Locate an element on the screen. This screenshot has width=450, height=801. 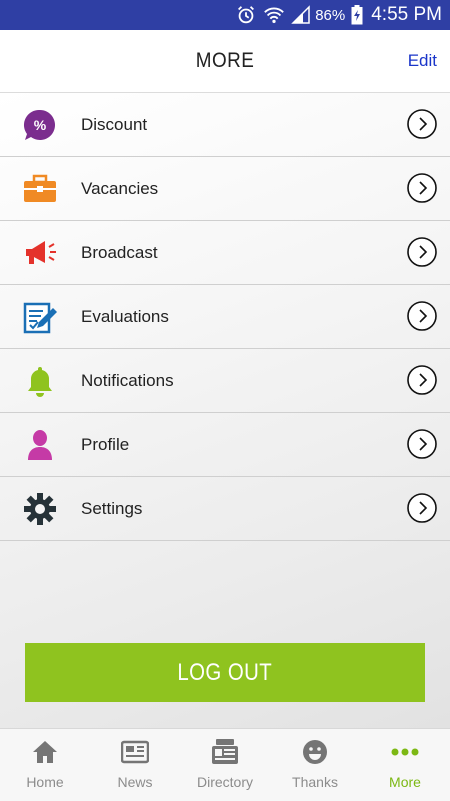
menu-item-notifications: Notifications is located at coordinates (225, 381).